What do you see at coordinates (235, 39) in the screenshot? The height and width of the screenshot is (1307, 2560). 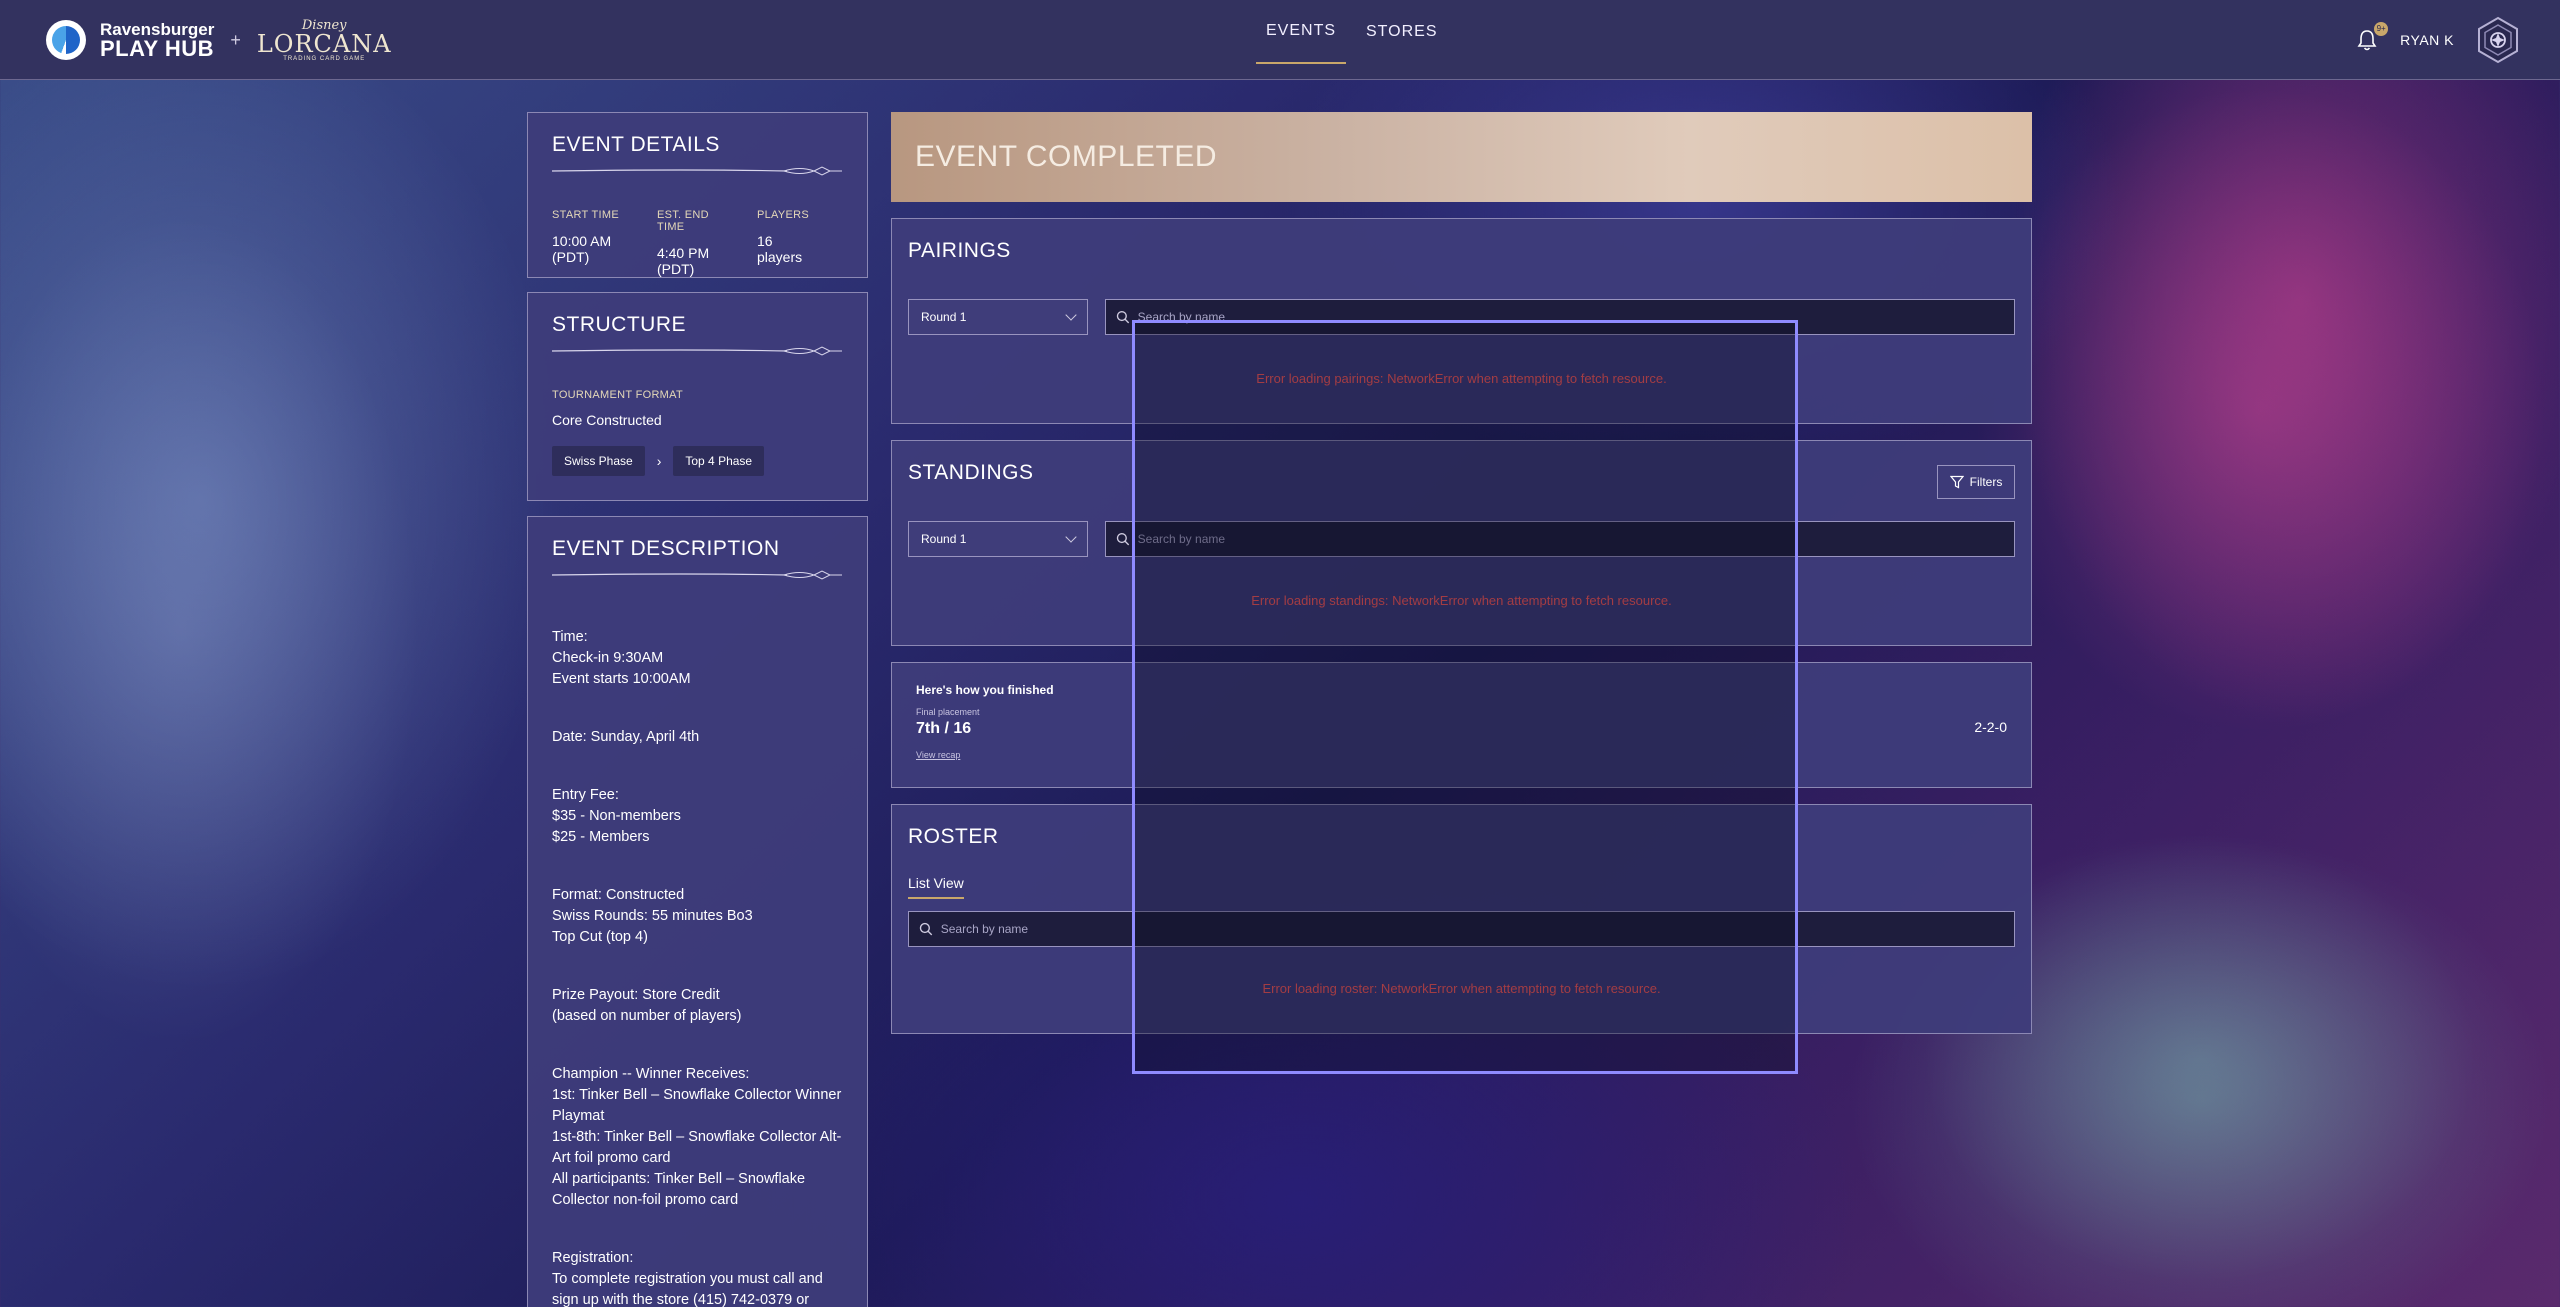 I see `brand-plus: +` at bounding box center [235, 39].